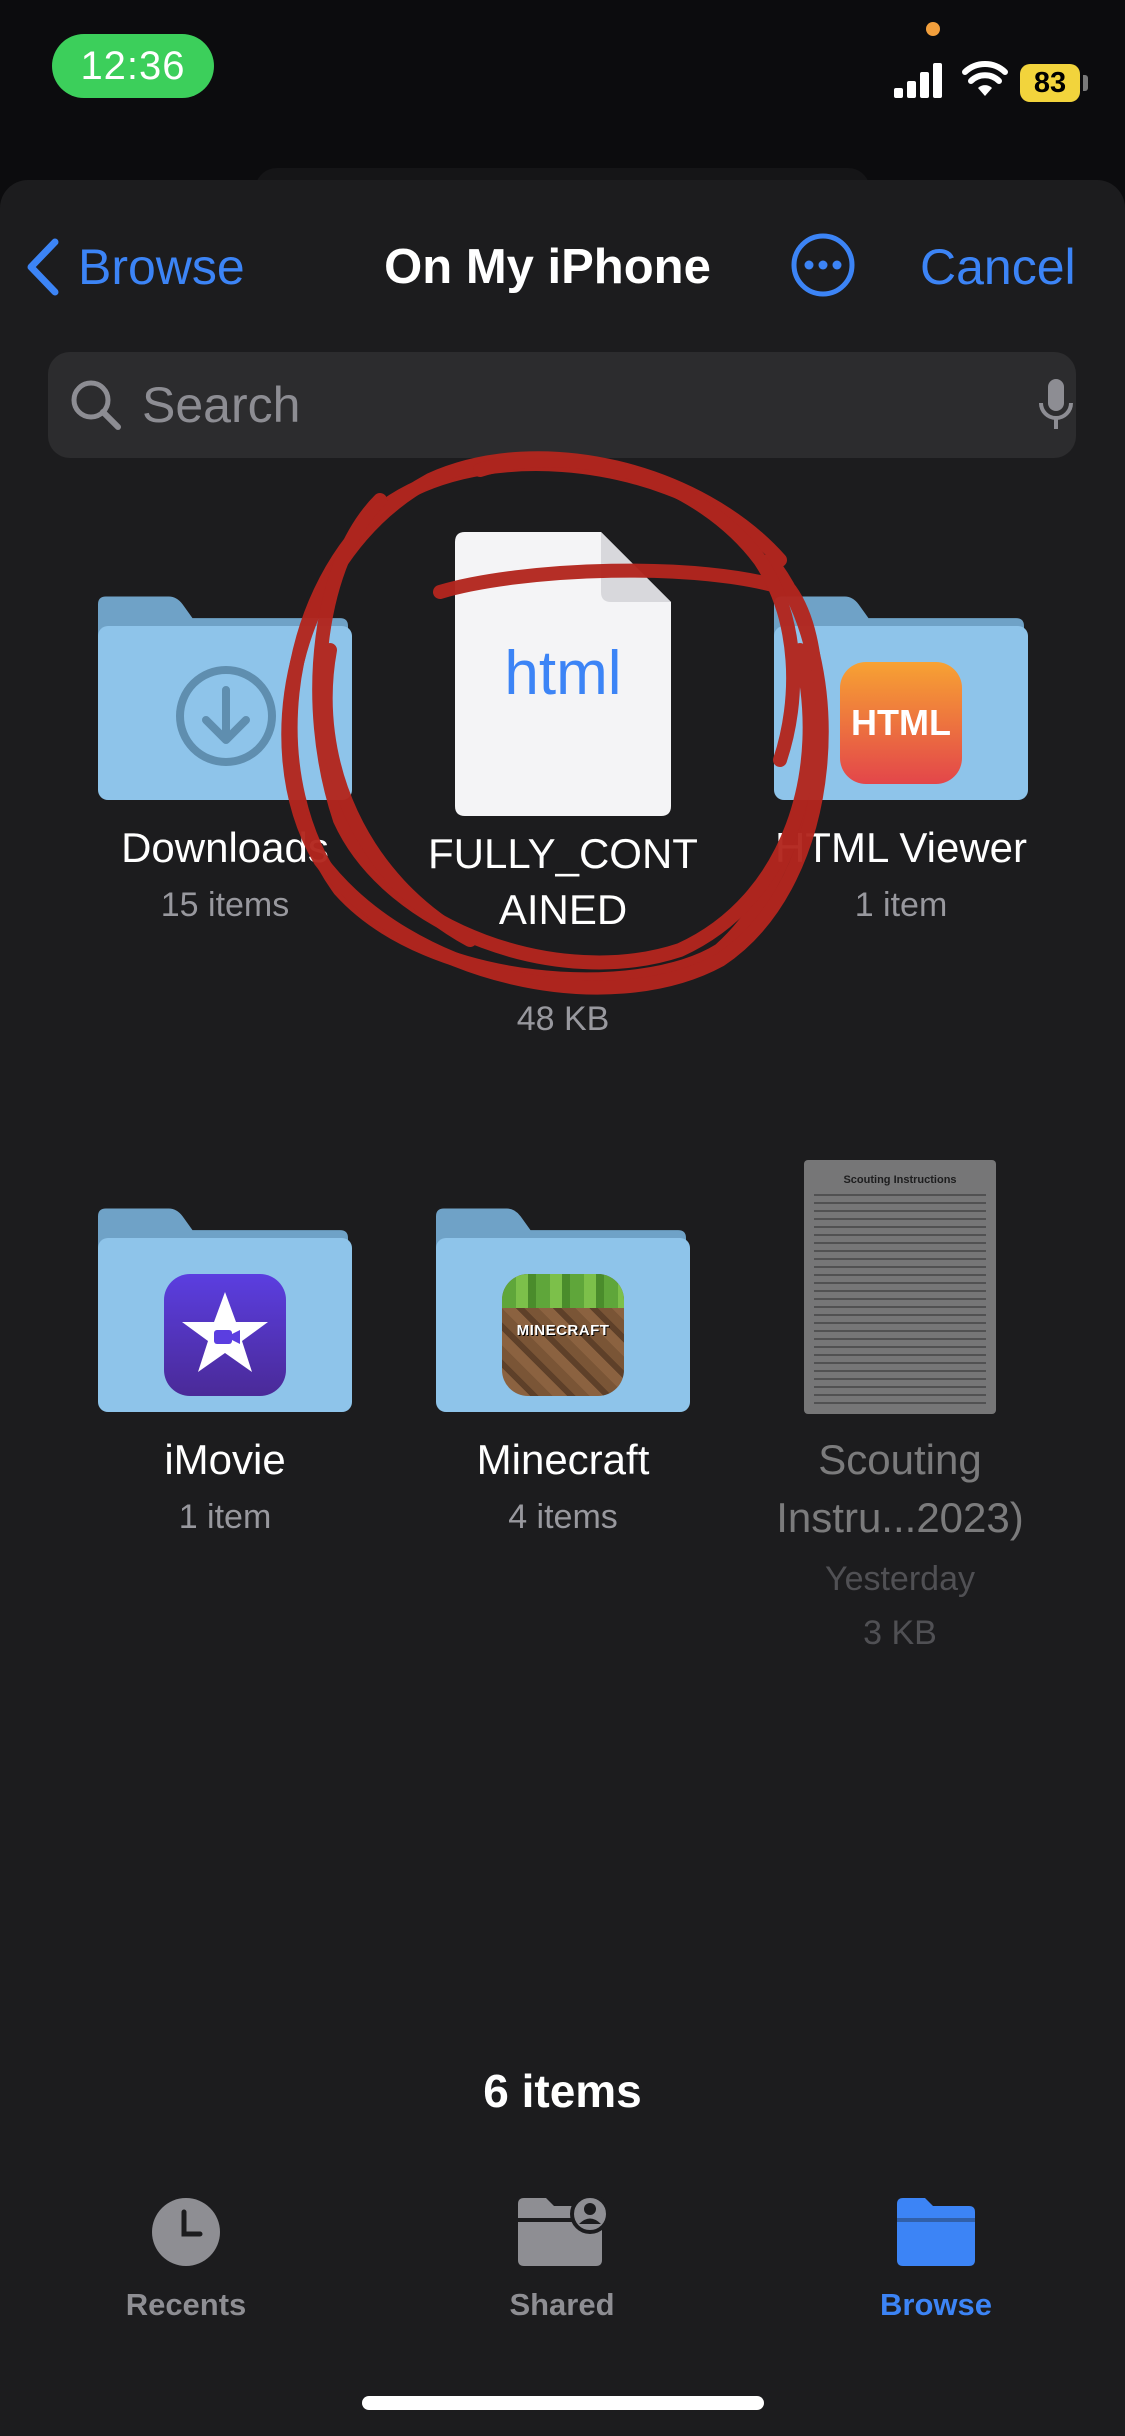  I want to click on document-thumbnail-text-lines, so click(900, 1299).